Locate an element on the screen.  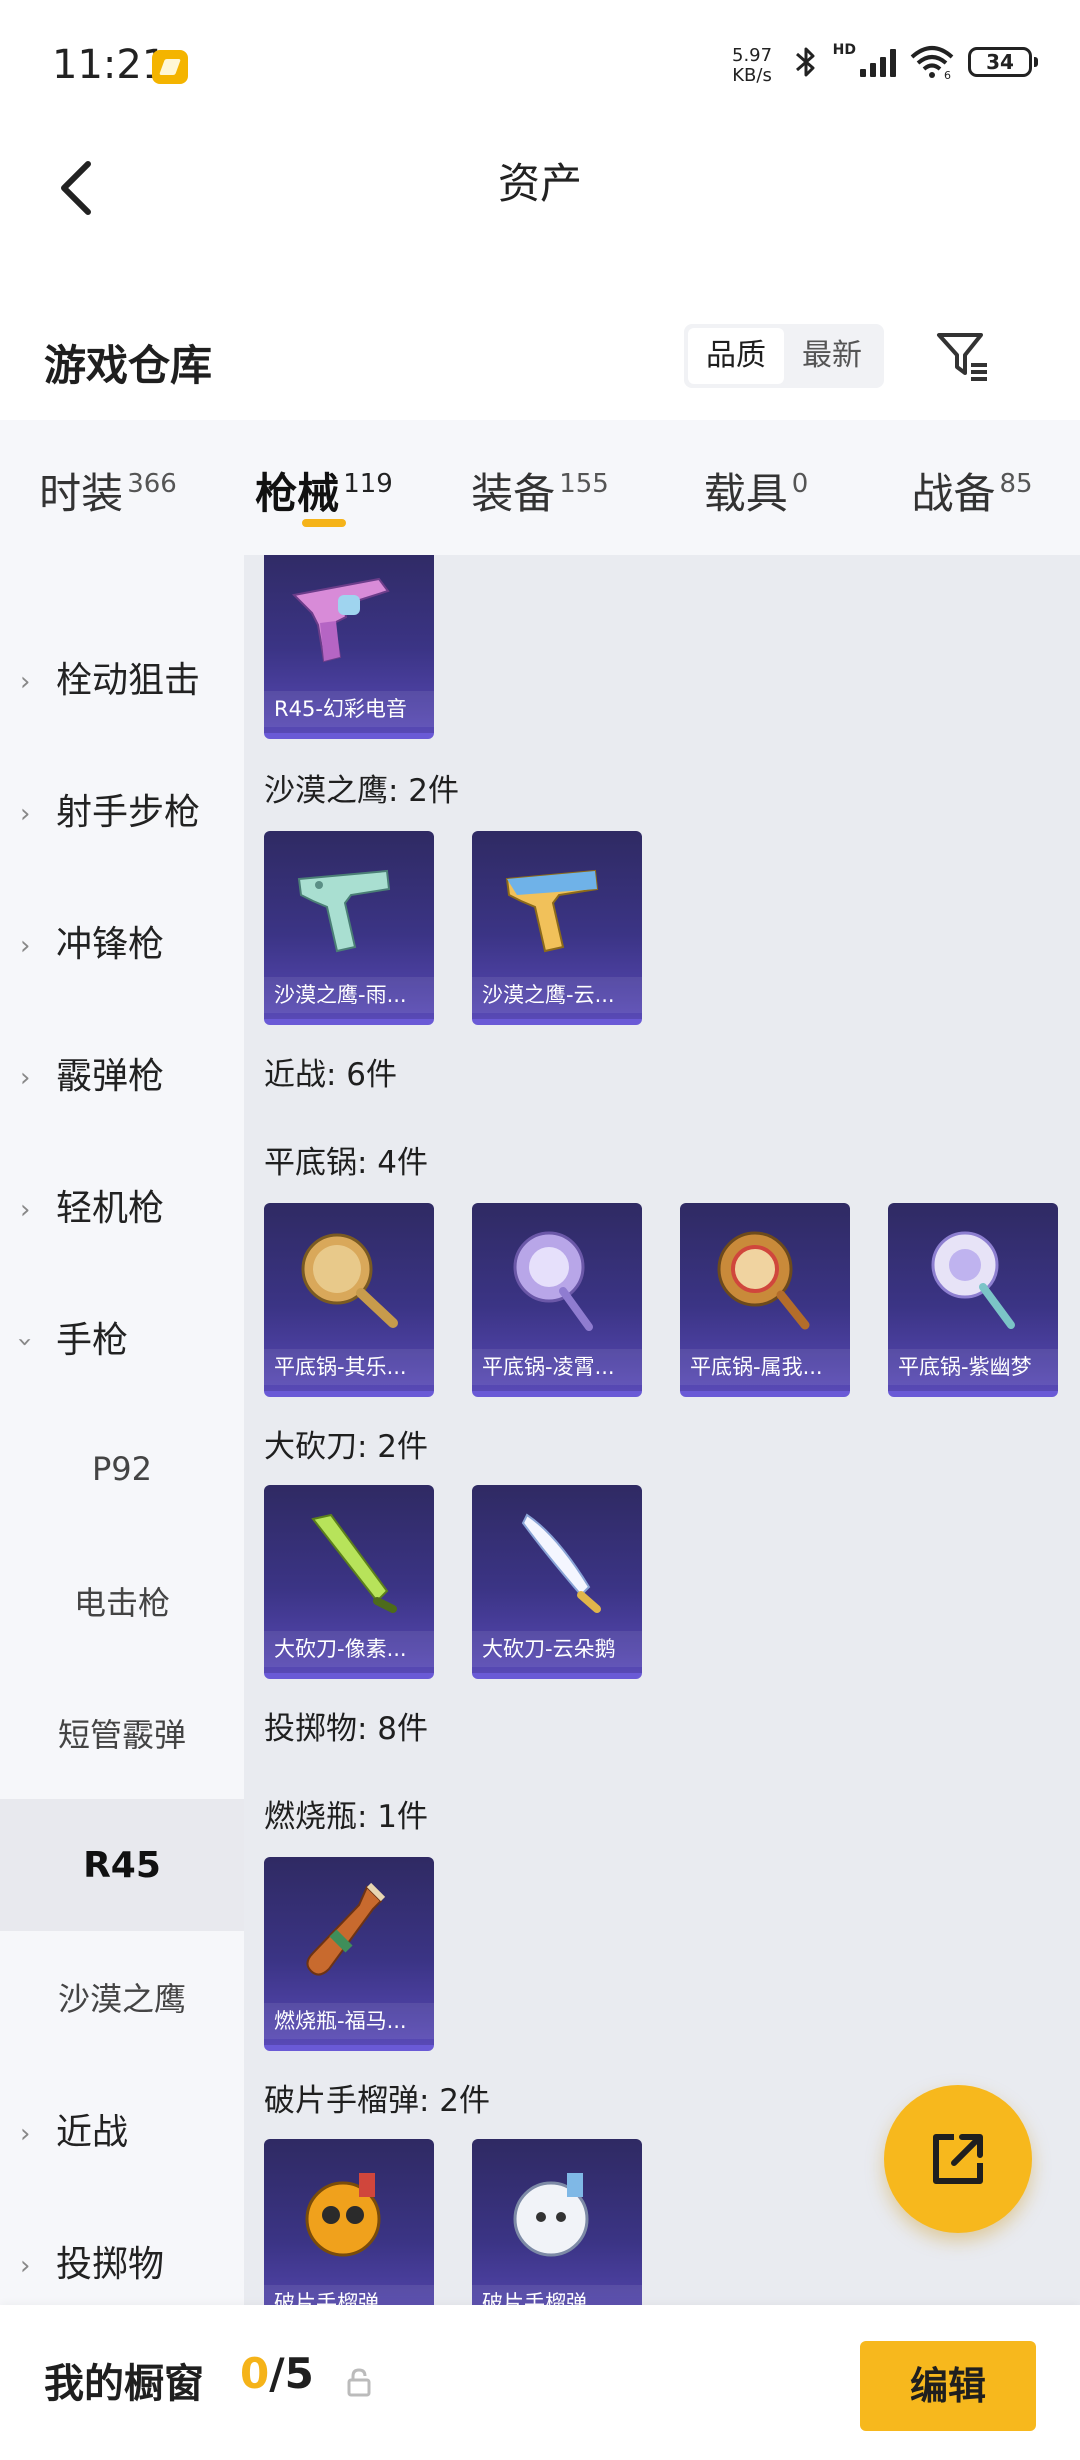
tab-equipment: 装备 155 is located at coordinates (540, 487).